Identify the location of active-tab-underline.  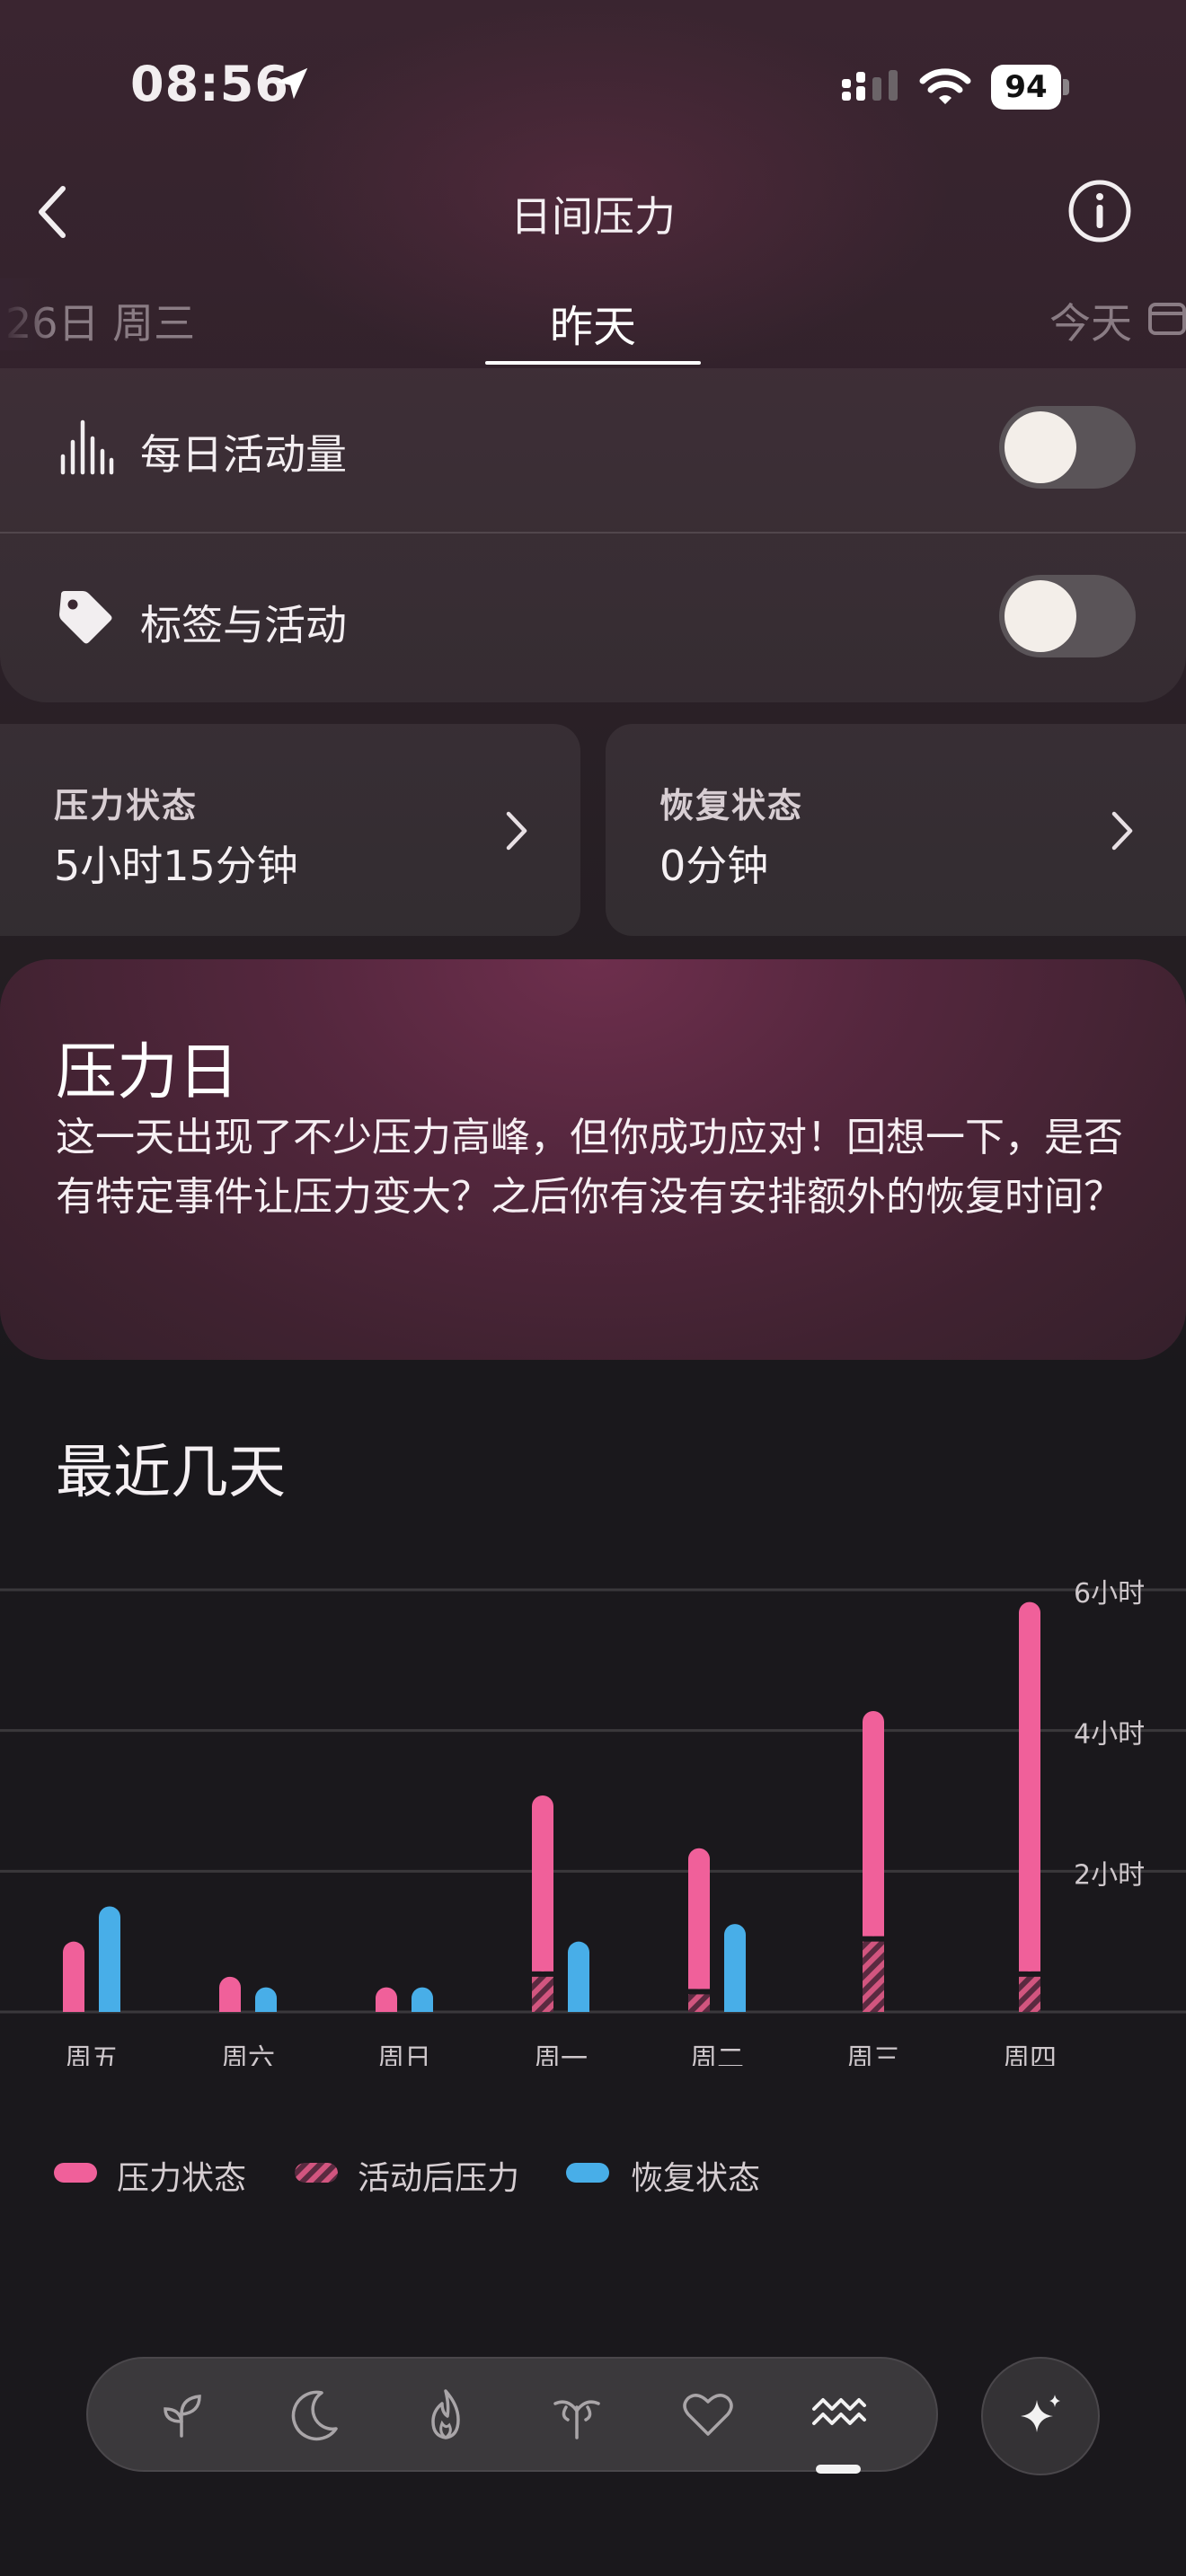
(593, 363).